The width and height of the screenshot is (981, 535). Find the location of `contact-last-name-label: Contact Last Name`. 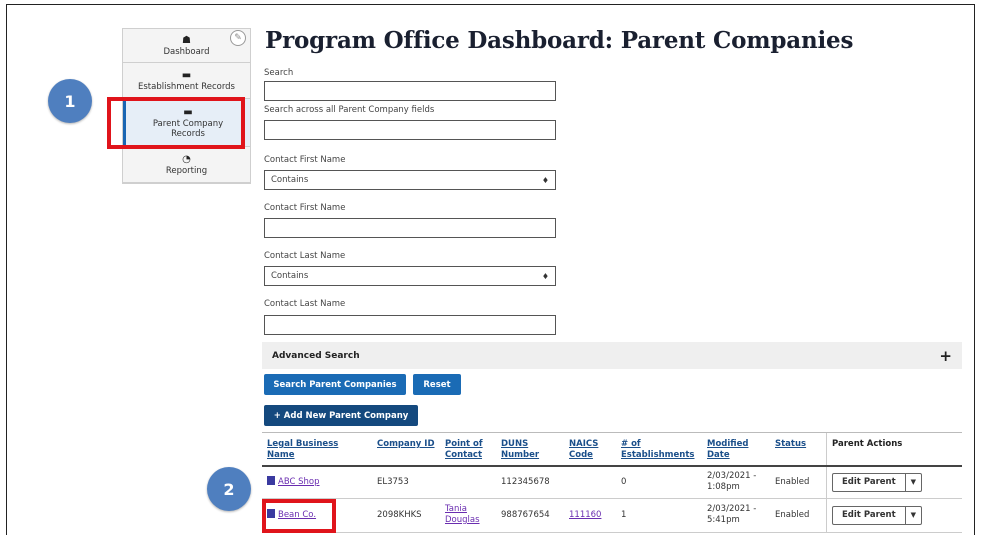

contact-last-name-label: Contact Last Name is located at coordinates (305, 304).